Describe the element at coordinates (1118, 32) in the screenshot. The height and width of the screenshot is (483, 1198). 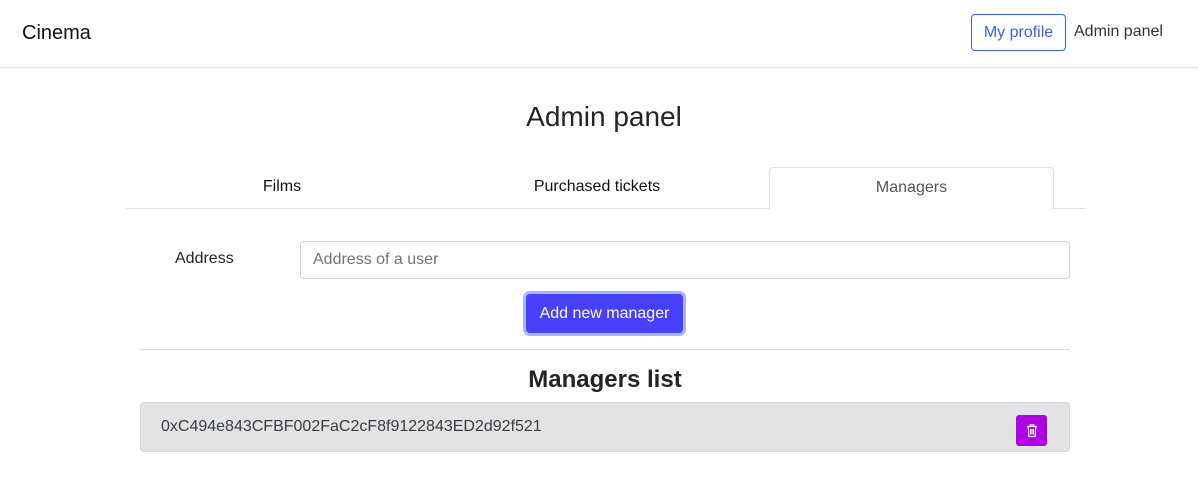
I see `admin-panel-link: Admin panel` at that location.